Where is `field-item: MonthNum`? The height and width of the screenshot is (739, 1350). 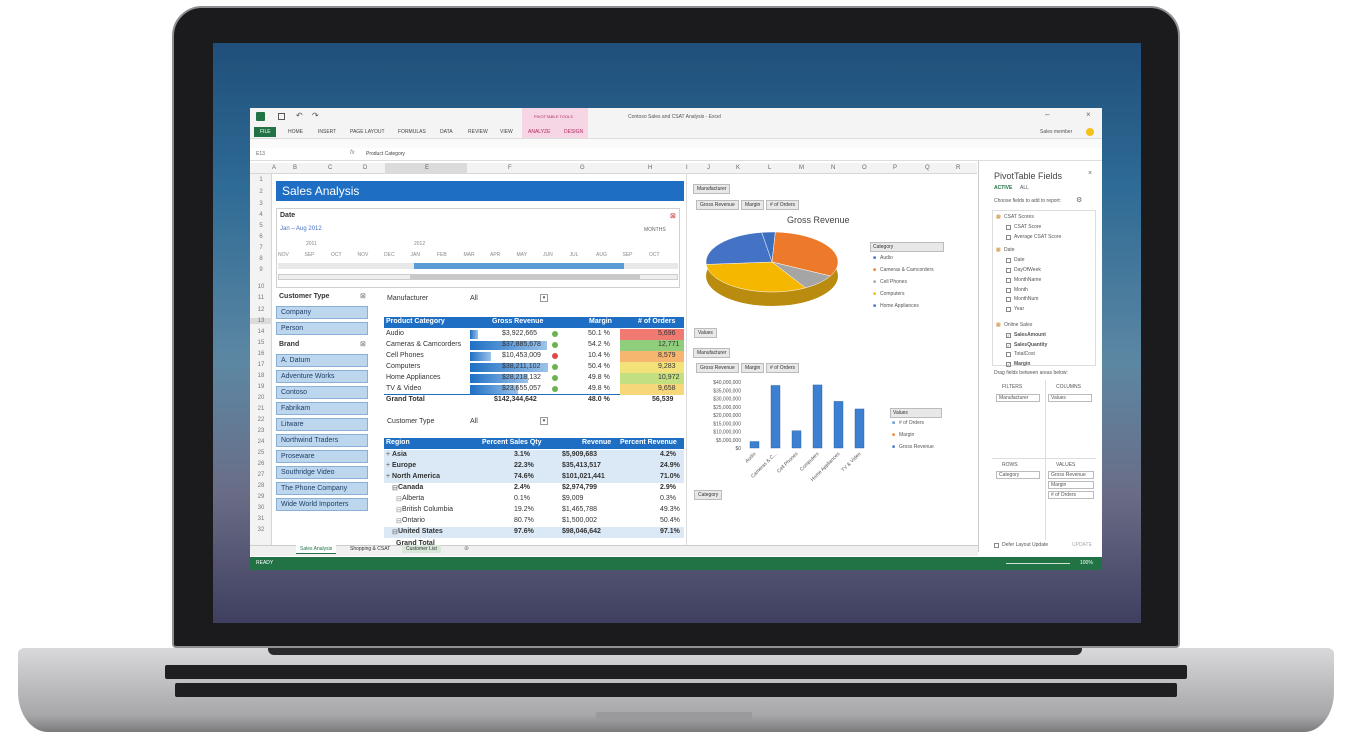 field-item: MonthNum is located at coordinates (1026, 299).